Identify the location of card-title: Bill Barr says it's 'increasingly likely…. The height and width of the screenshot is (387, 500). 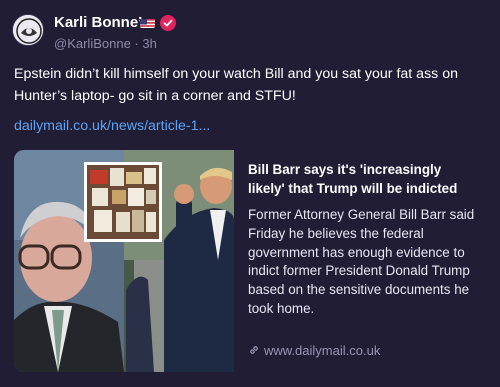
(364, 179).